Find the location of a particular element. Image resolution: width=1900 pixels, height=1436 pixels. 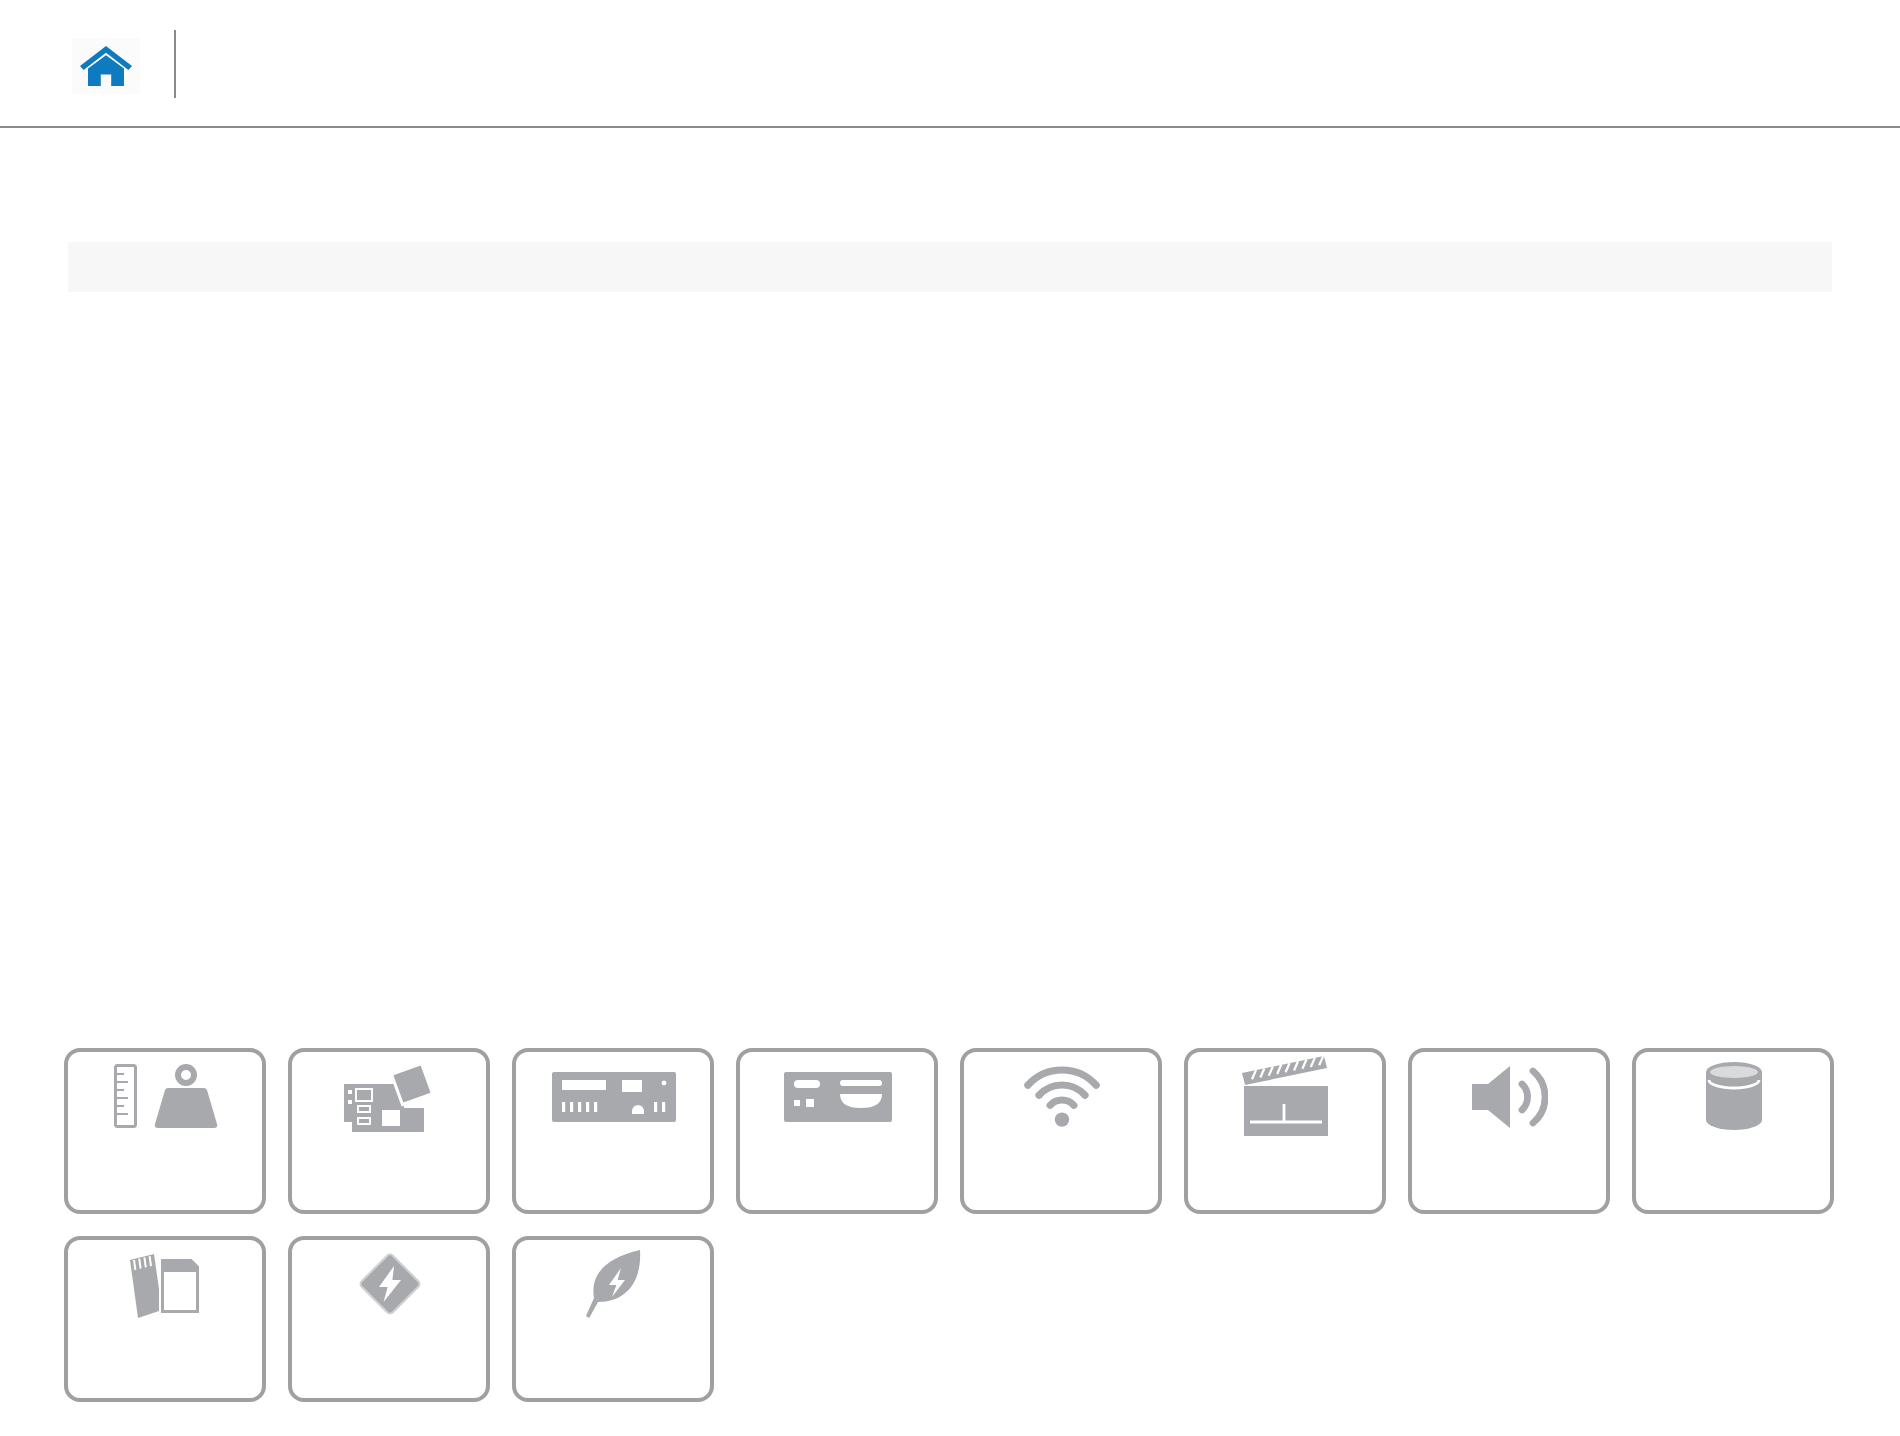

home-button is located at coordinates (106, 65).